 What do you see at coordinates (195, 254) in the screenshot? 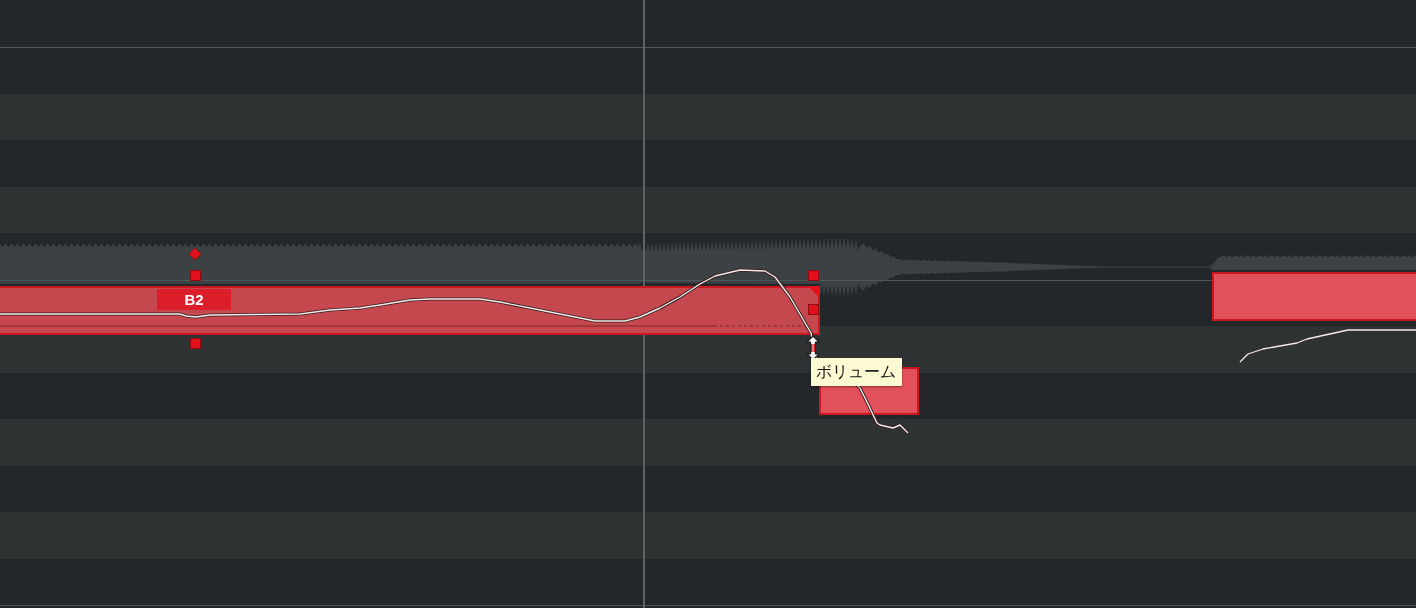
I see `diamond-handle-icon` at bounding box center [195, 254].